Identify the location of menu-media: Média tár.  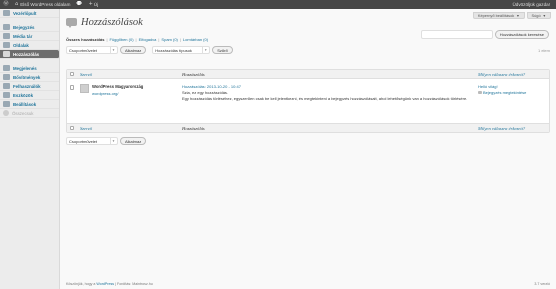
(29, 36).